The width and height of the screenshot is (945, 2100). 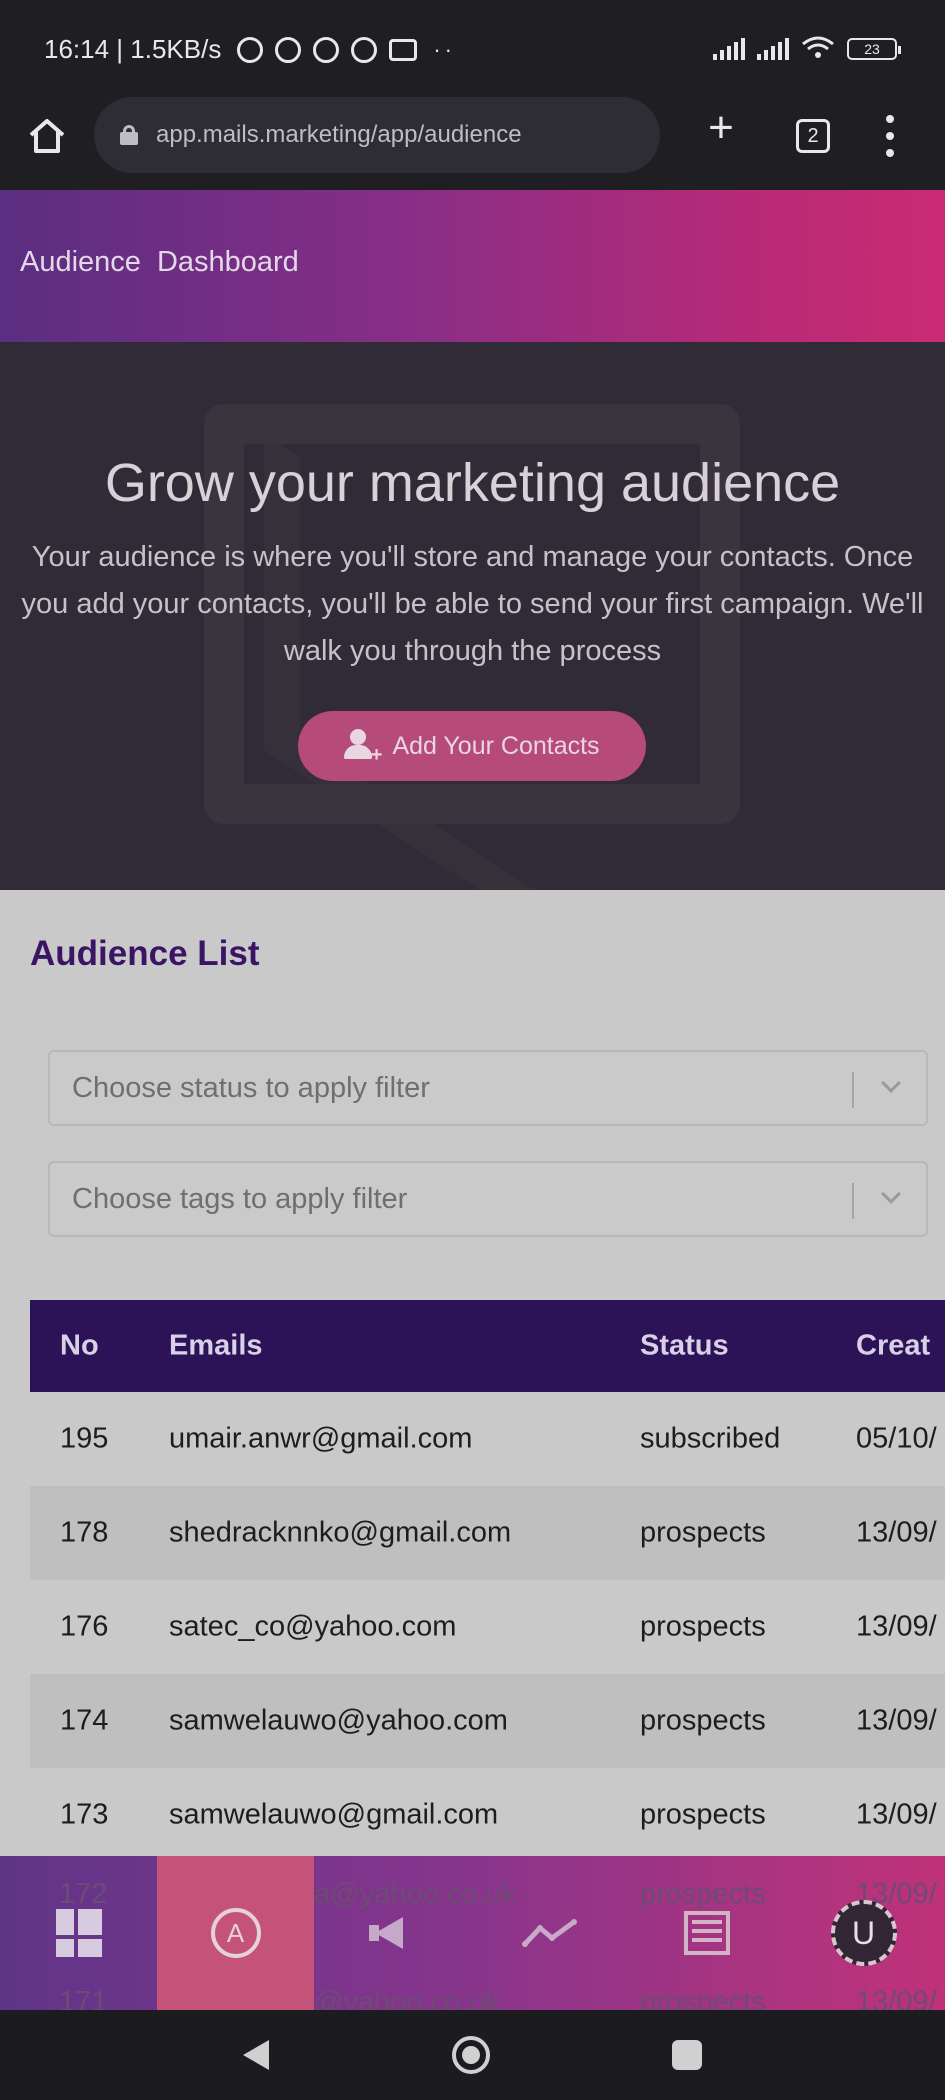 I want to click on recent-apps-icon, so click(x=687, y=2055).